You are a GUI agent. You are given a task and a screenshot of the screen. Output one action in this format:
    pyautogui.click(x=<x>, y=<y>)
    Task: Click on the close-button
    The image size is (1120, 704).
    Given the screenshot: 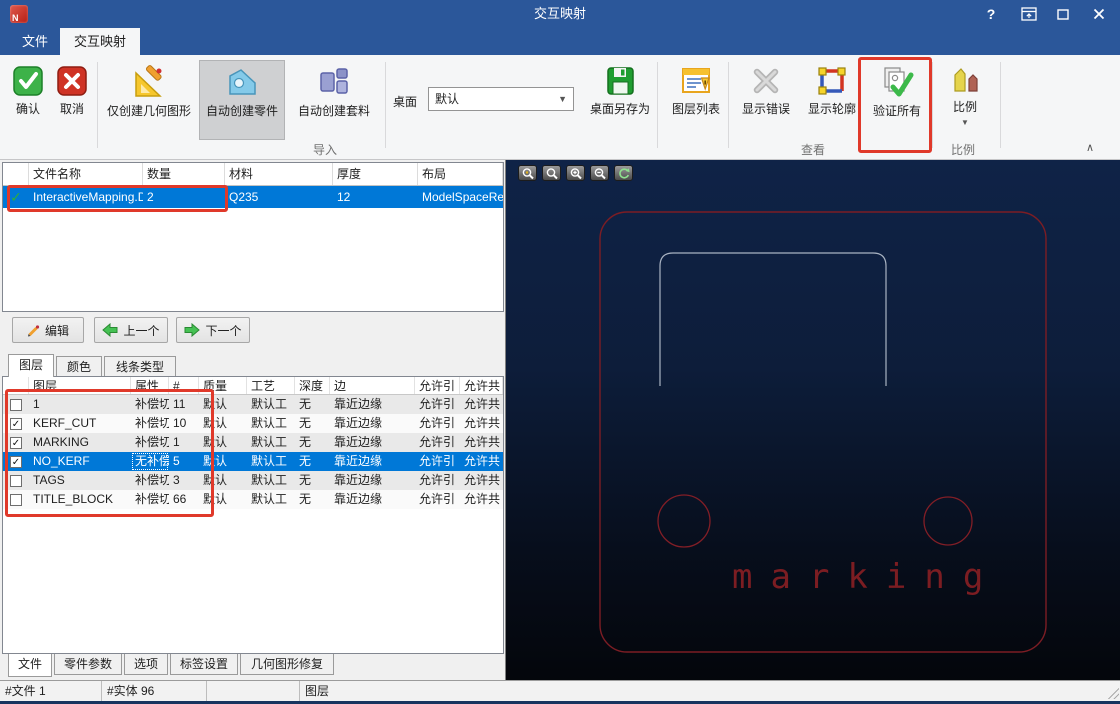 What is the action you would take?
    pyautogui.click(x=1099, y=14)
    